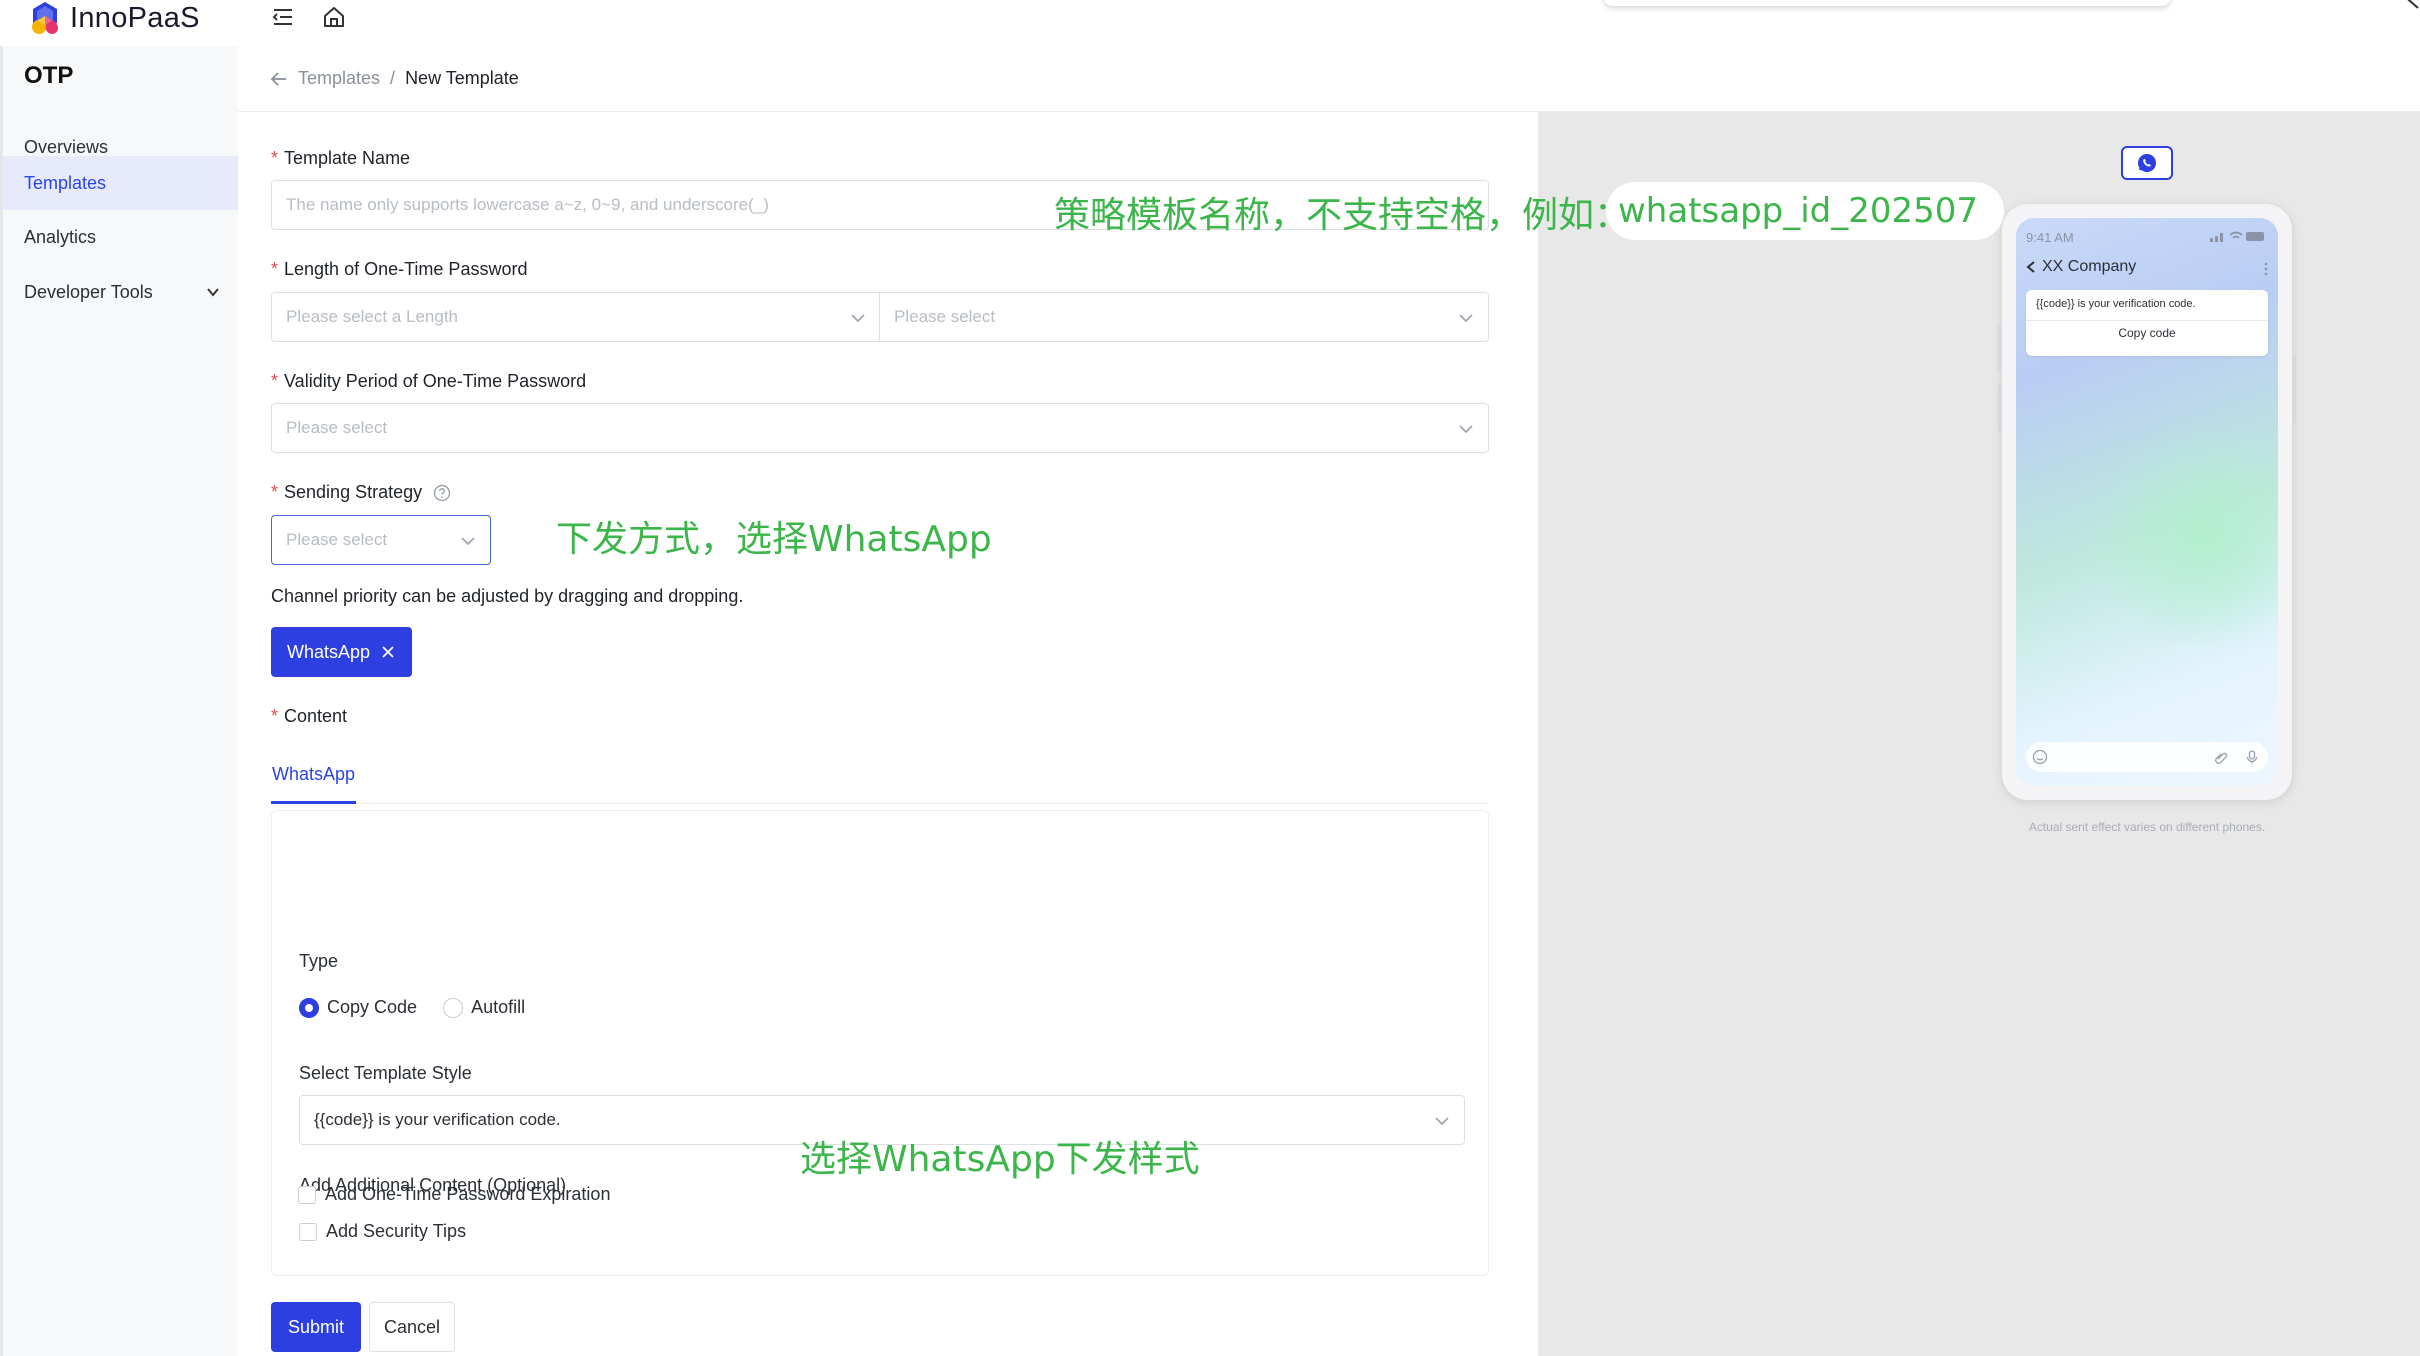 This screenshot has height=1356, width=2420. What do you see at coordinates (120, 237) in the screenshot?
I see `sidebar-item-analytics: Analytics` at bounding box center [120, 237].